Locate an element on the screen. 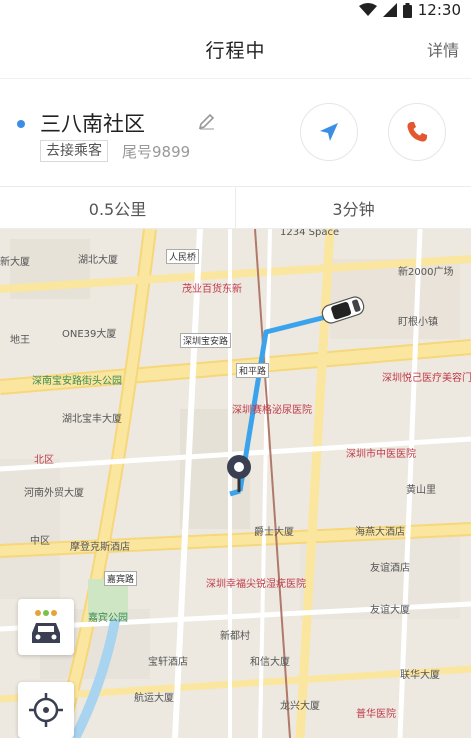  tail-number: 尾号9899 is located at coordinates (156, 152).